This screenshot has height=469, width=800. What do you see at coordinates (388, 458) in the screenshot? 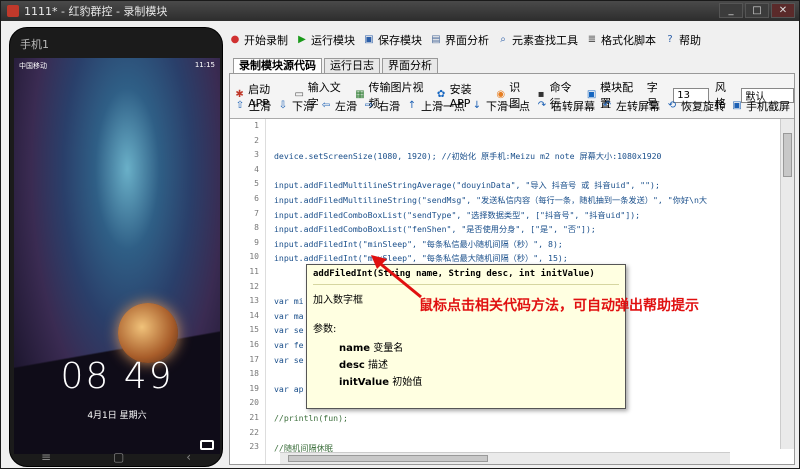
I see `horizontal-scroll-thumb` at bounding box center [388, 458].